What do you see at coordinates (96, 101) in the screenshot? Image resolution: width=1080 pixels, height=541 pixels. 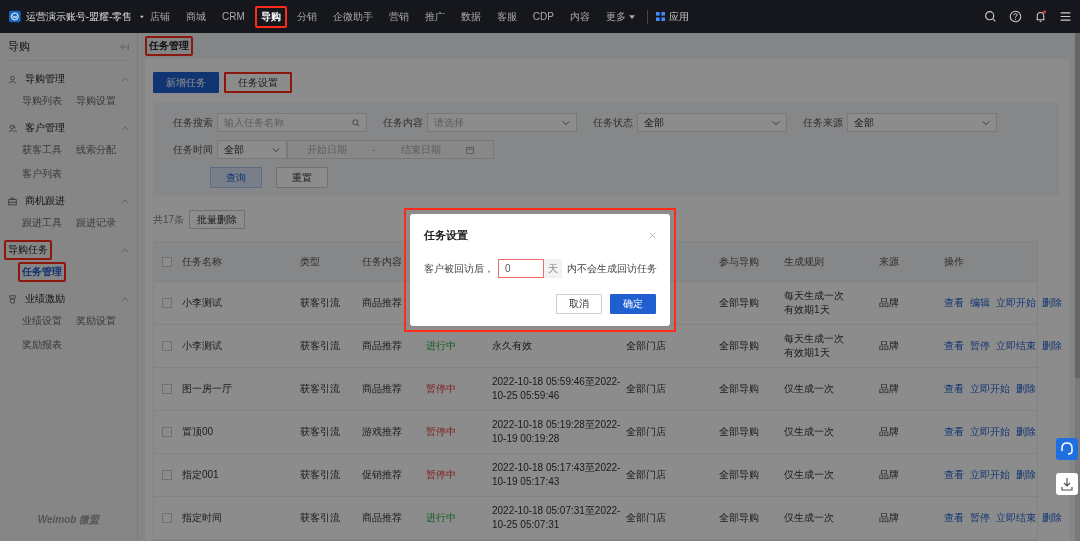 I see `sidebar-item: 导购设置` at bounding box center [96, 101].